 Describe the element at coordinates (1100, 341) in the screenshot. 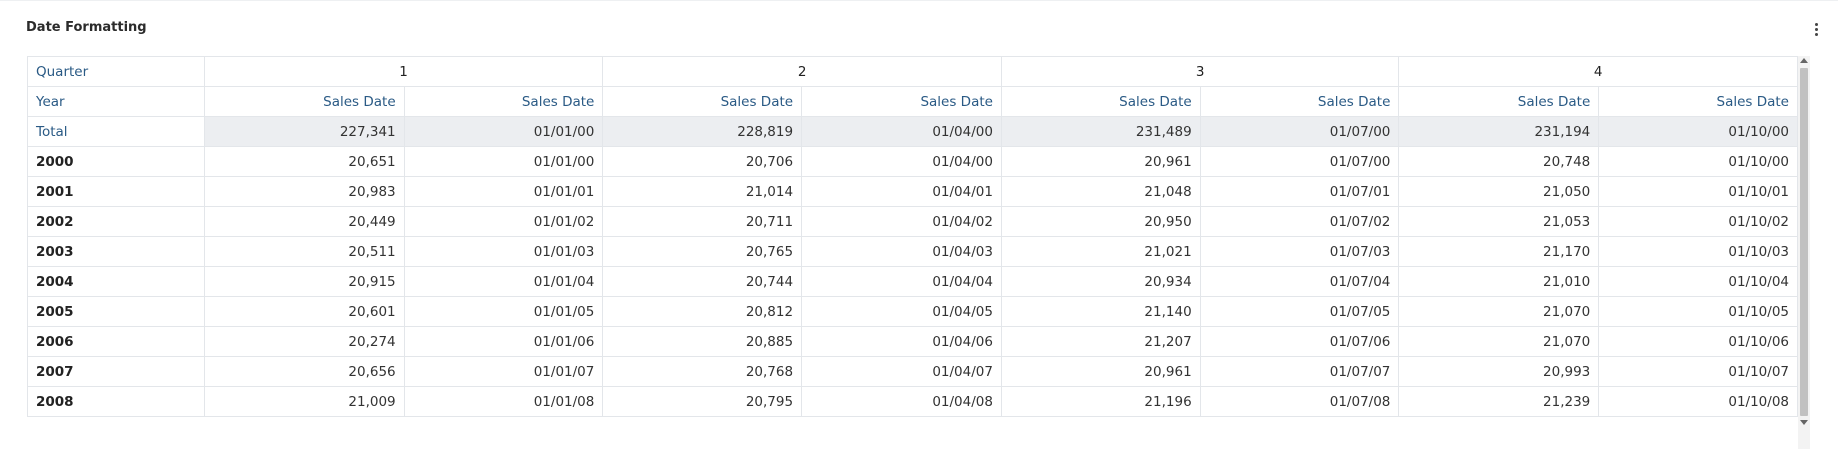

I see `table-cell: 21,207` at that location.